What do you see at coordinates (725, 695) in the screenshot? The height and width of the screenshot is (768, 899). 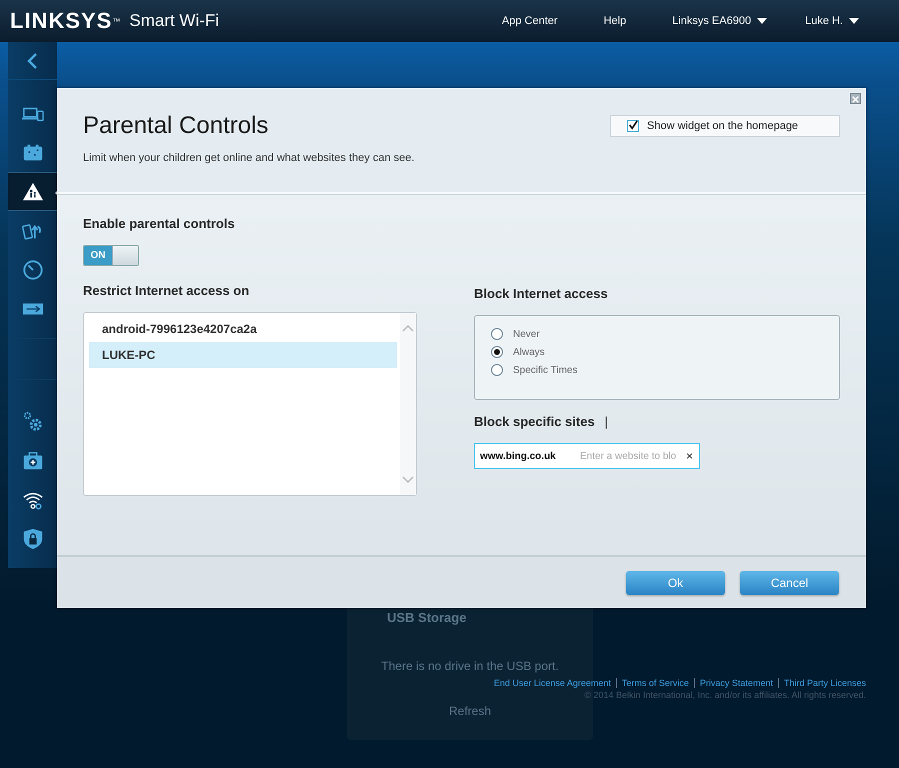 I see `copyright-text: © 2014 Belkin International, Inc. and/or its affiliates. All rights reserved.` at bounding box center [725, 695].